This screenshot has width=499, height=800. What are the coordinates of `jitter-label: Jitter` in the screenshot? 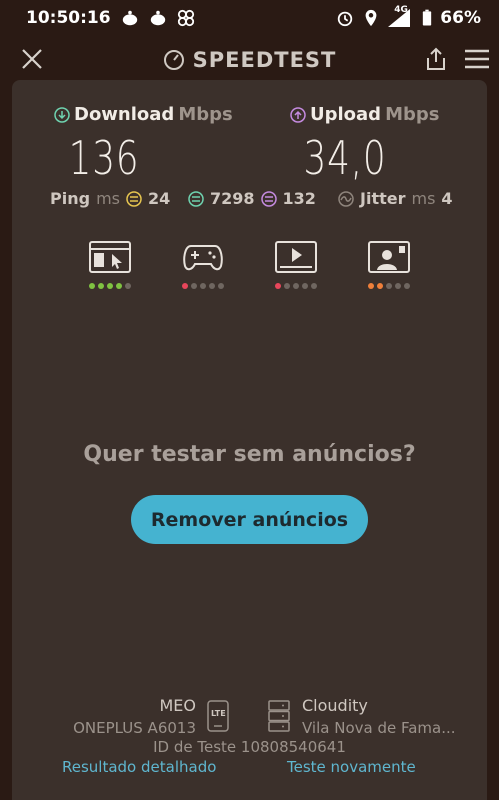 It's located at (383, 198).